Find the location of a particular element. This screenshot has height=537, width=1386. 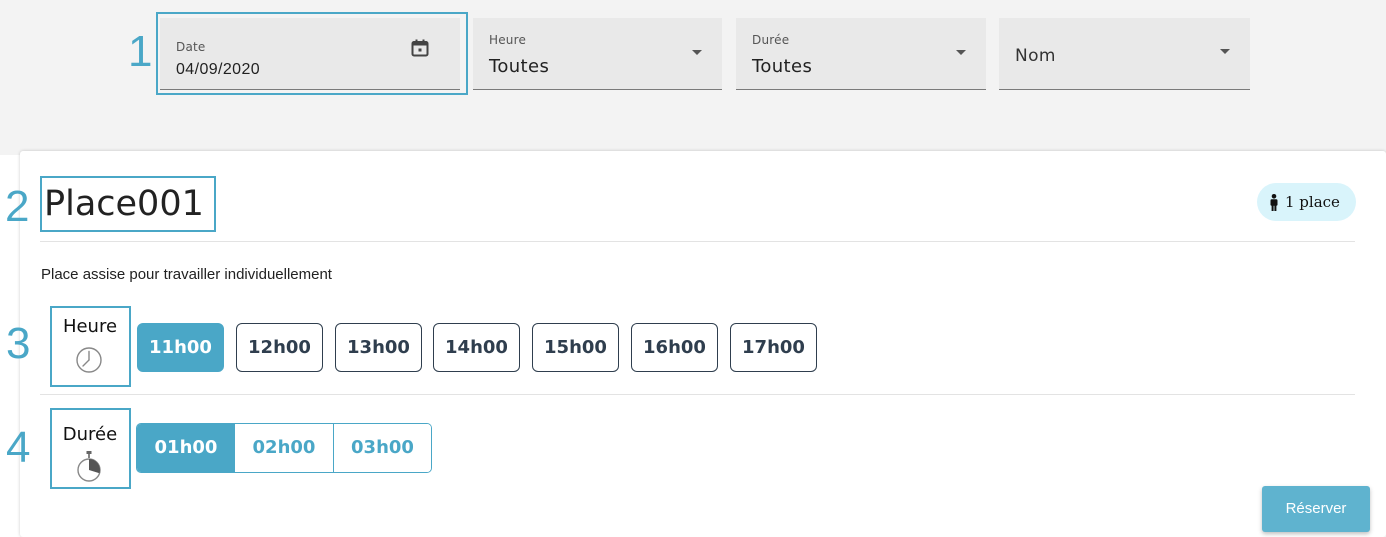

nom-filter-select: Nom is located at coordinates (1124, 54).